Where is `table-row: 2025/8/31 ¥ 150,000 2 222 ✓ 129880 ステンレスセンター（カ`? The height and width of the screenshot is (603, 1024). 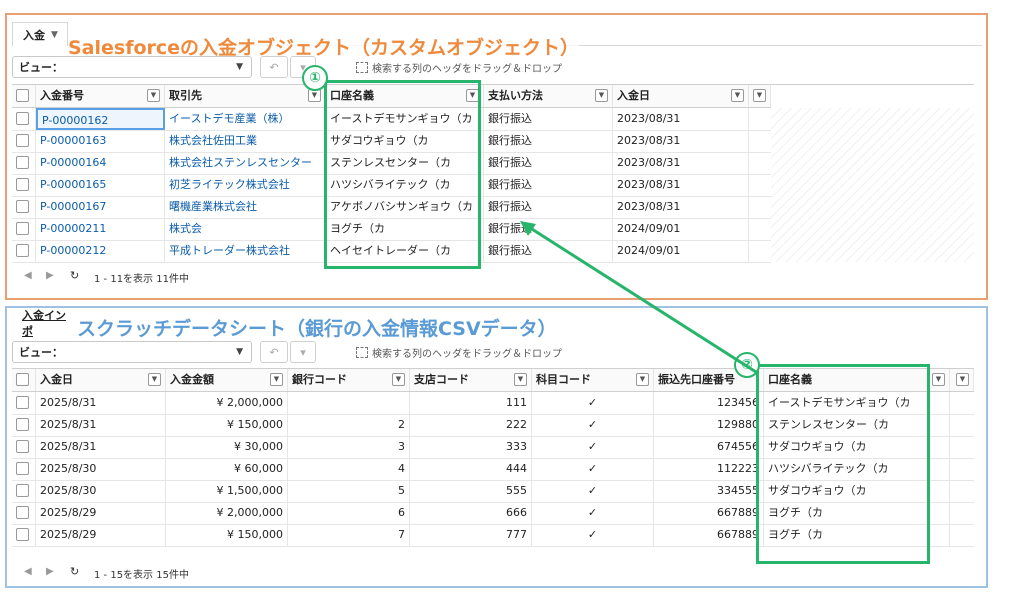
table-row: 2025/8/31 ¥ 150,000 2 222 ✓ 129880 ステンレスセンター（カ is located at coordinates (493, 425).